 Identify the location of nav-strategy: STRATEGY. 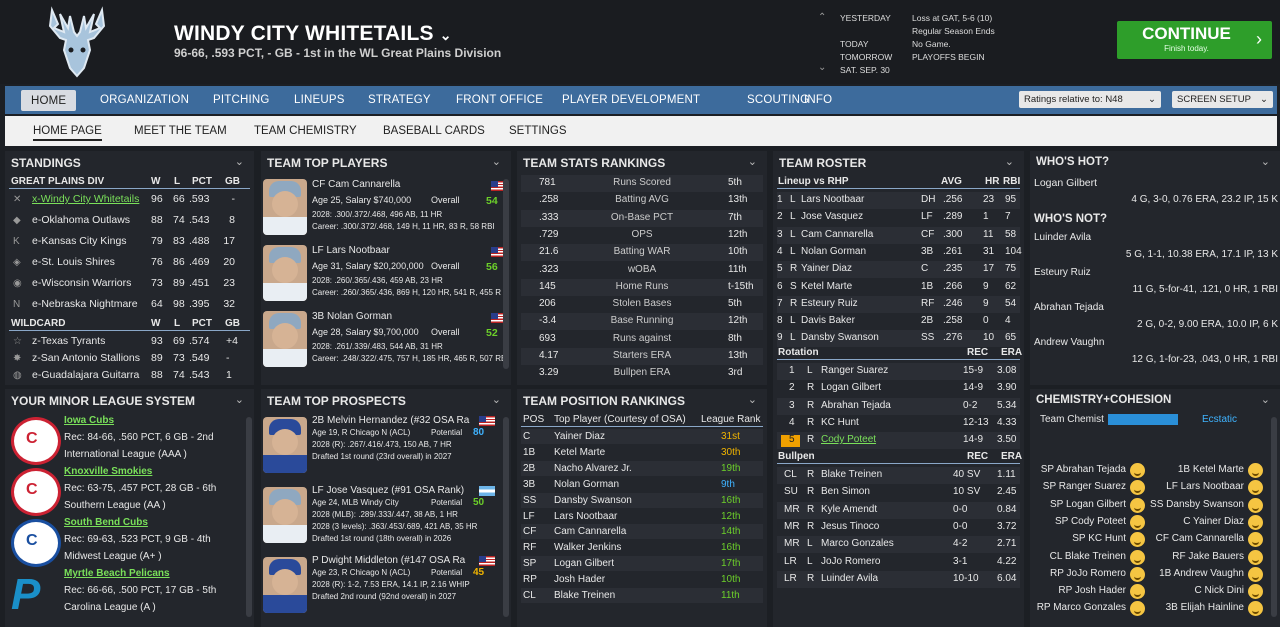
(399, 100).